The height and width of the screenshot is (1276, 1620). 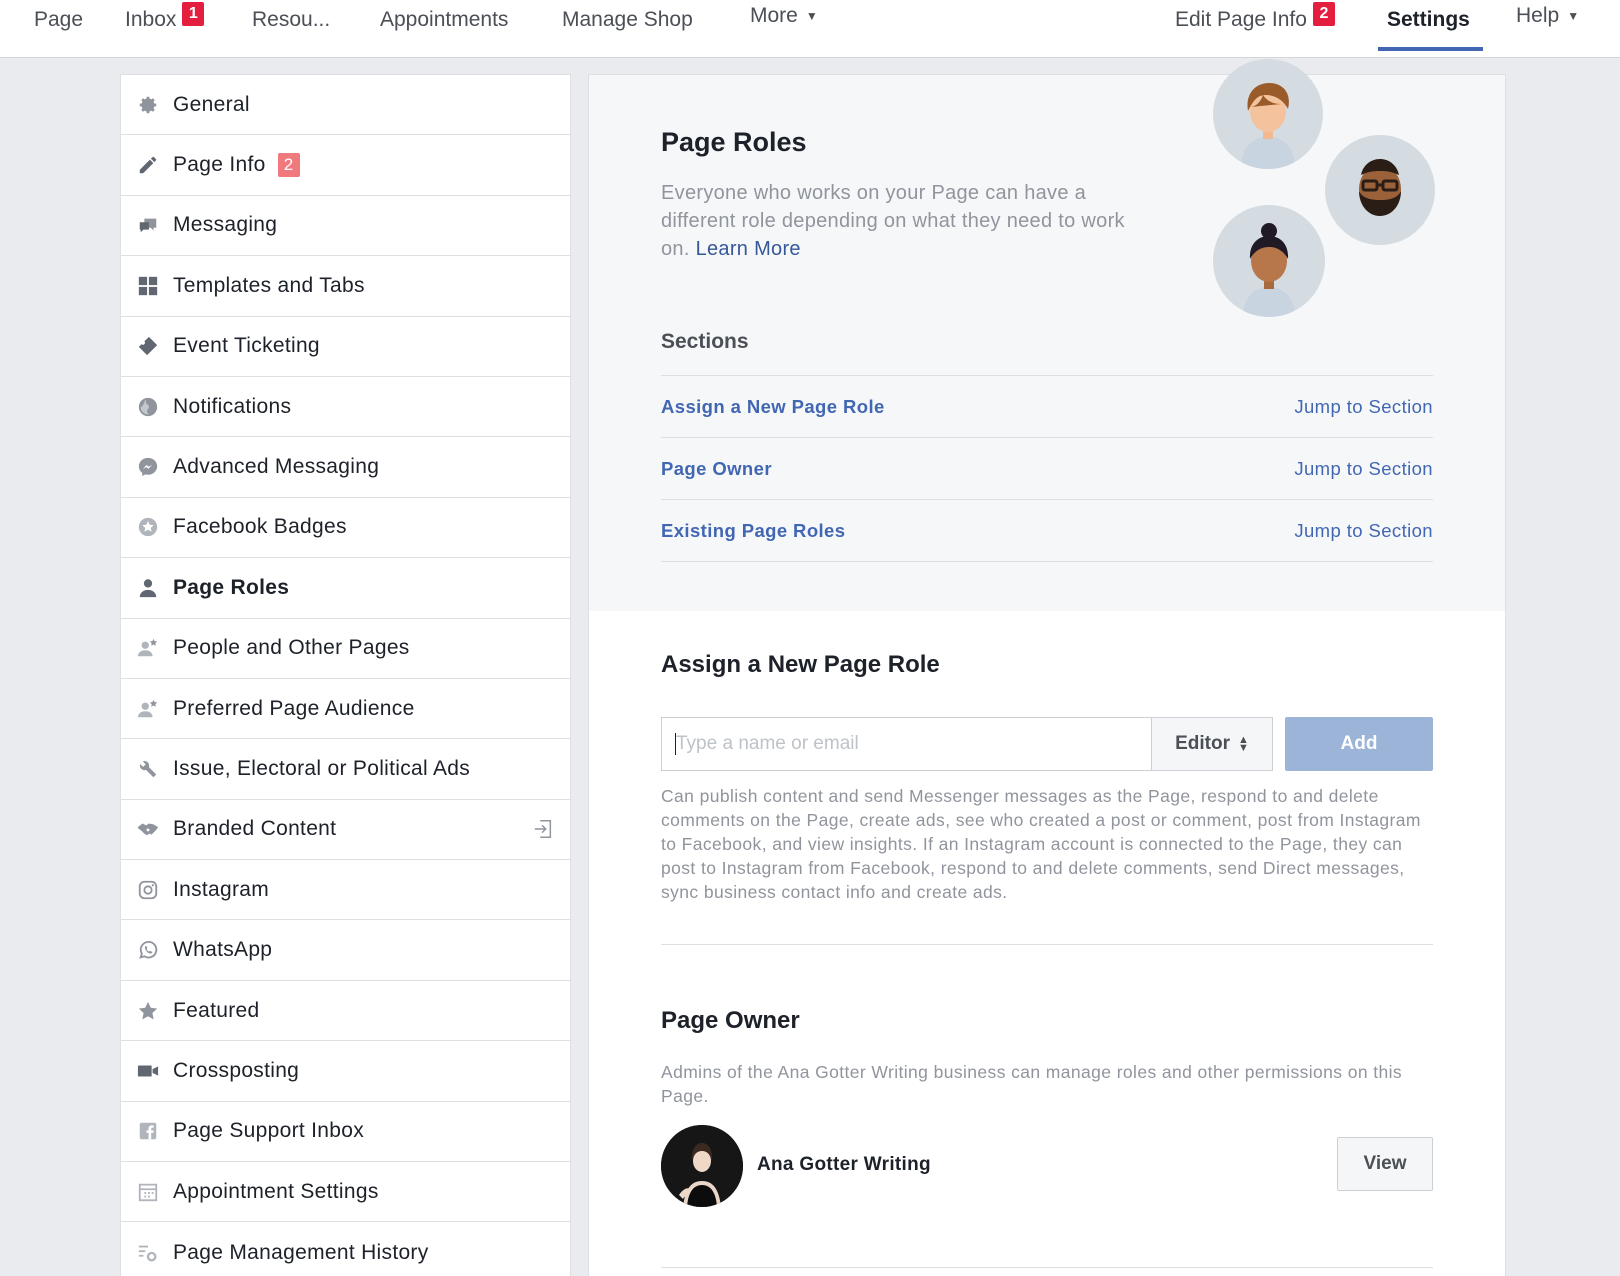 What do you see at coordinates (148, 225) in the screenshot?
I see `chat-bubbles-icon` at bounding box center [148, 225].